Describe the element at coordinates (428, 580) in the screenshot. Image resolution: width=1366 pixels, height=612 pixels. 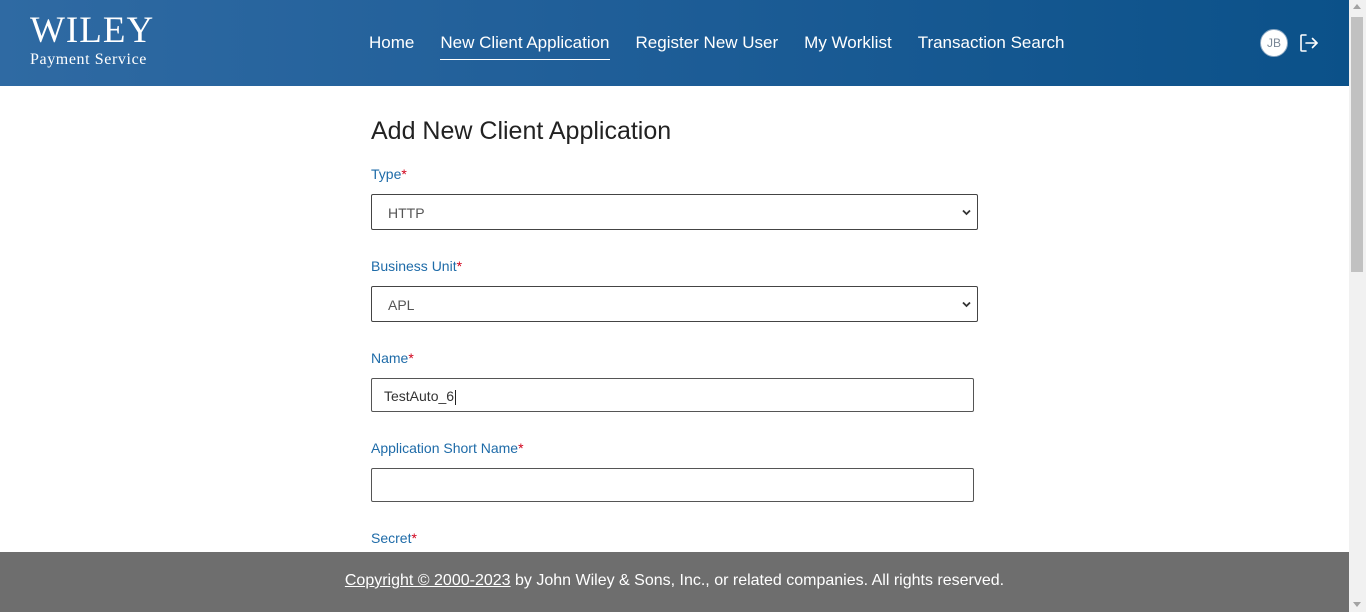
I see `copyright-link: Copyright © 2000-2023` at that location.